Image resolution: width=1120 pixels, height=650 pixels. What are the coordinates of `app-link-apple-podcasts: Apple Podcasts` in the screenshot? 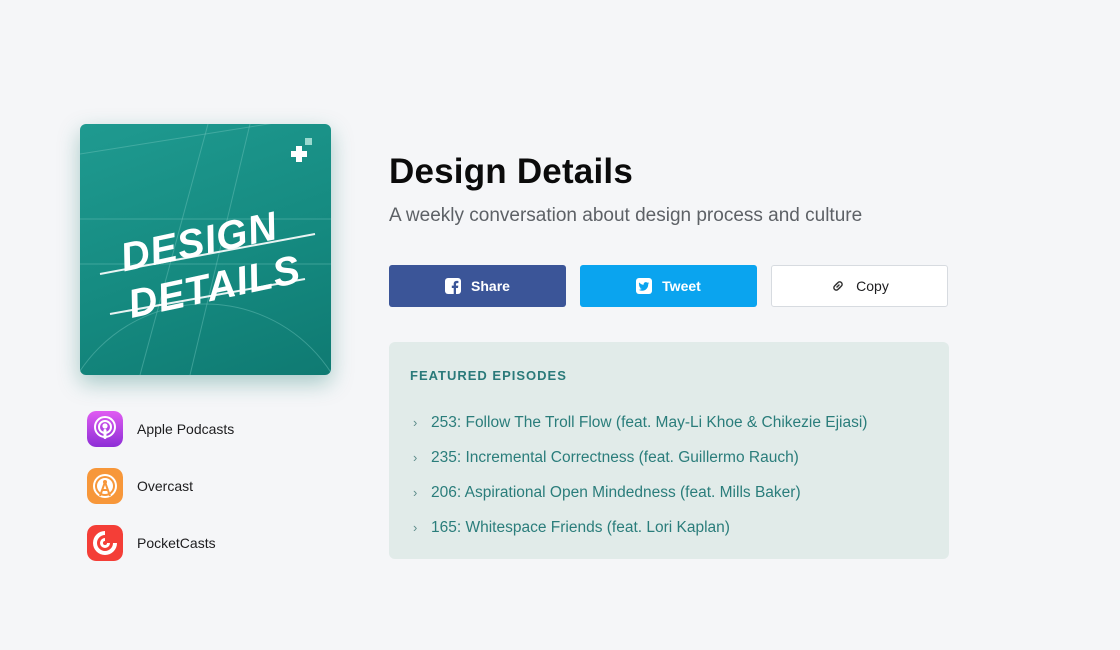 It's located at (160, 429).